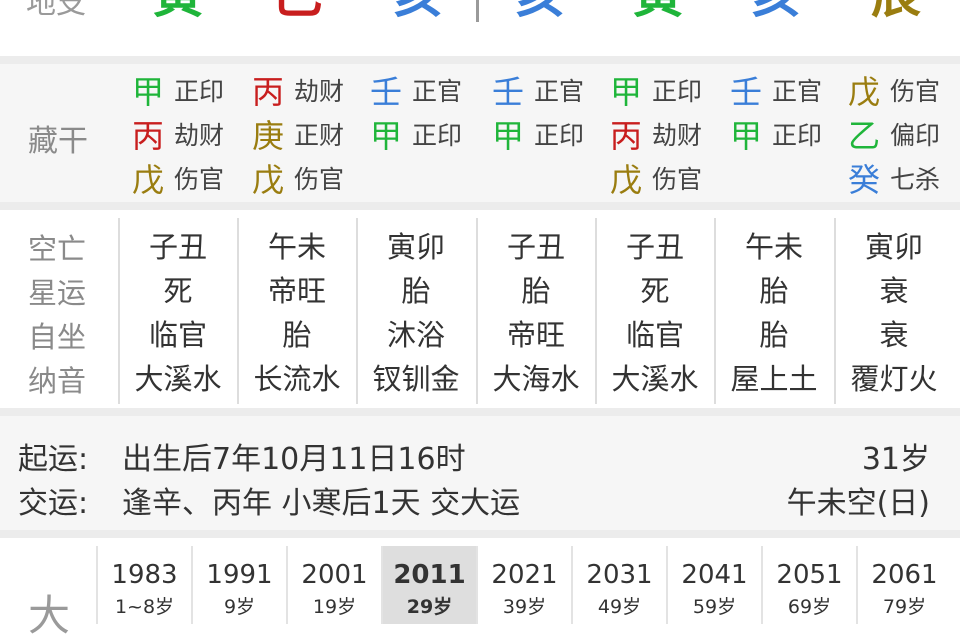  What do you see at coordinates (774, 379) in the screenshot?
I see `pillar-info-cell: 屋上土` at bounding box center [774, 379].